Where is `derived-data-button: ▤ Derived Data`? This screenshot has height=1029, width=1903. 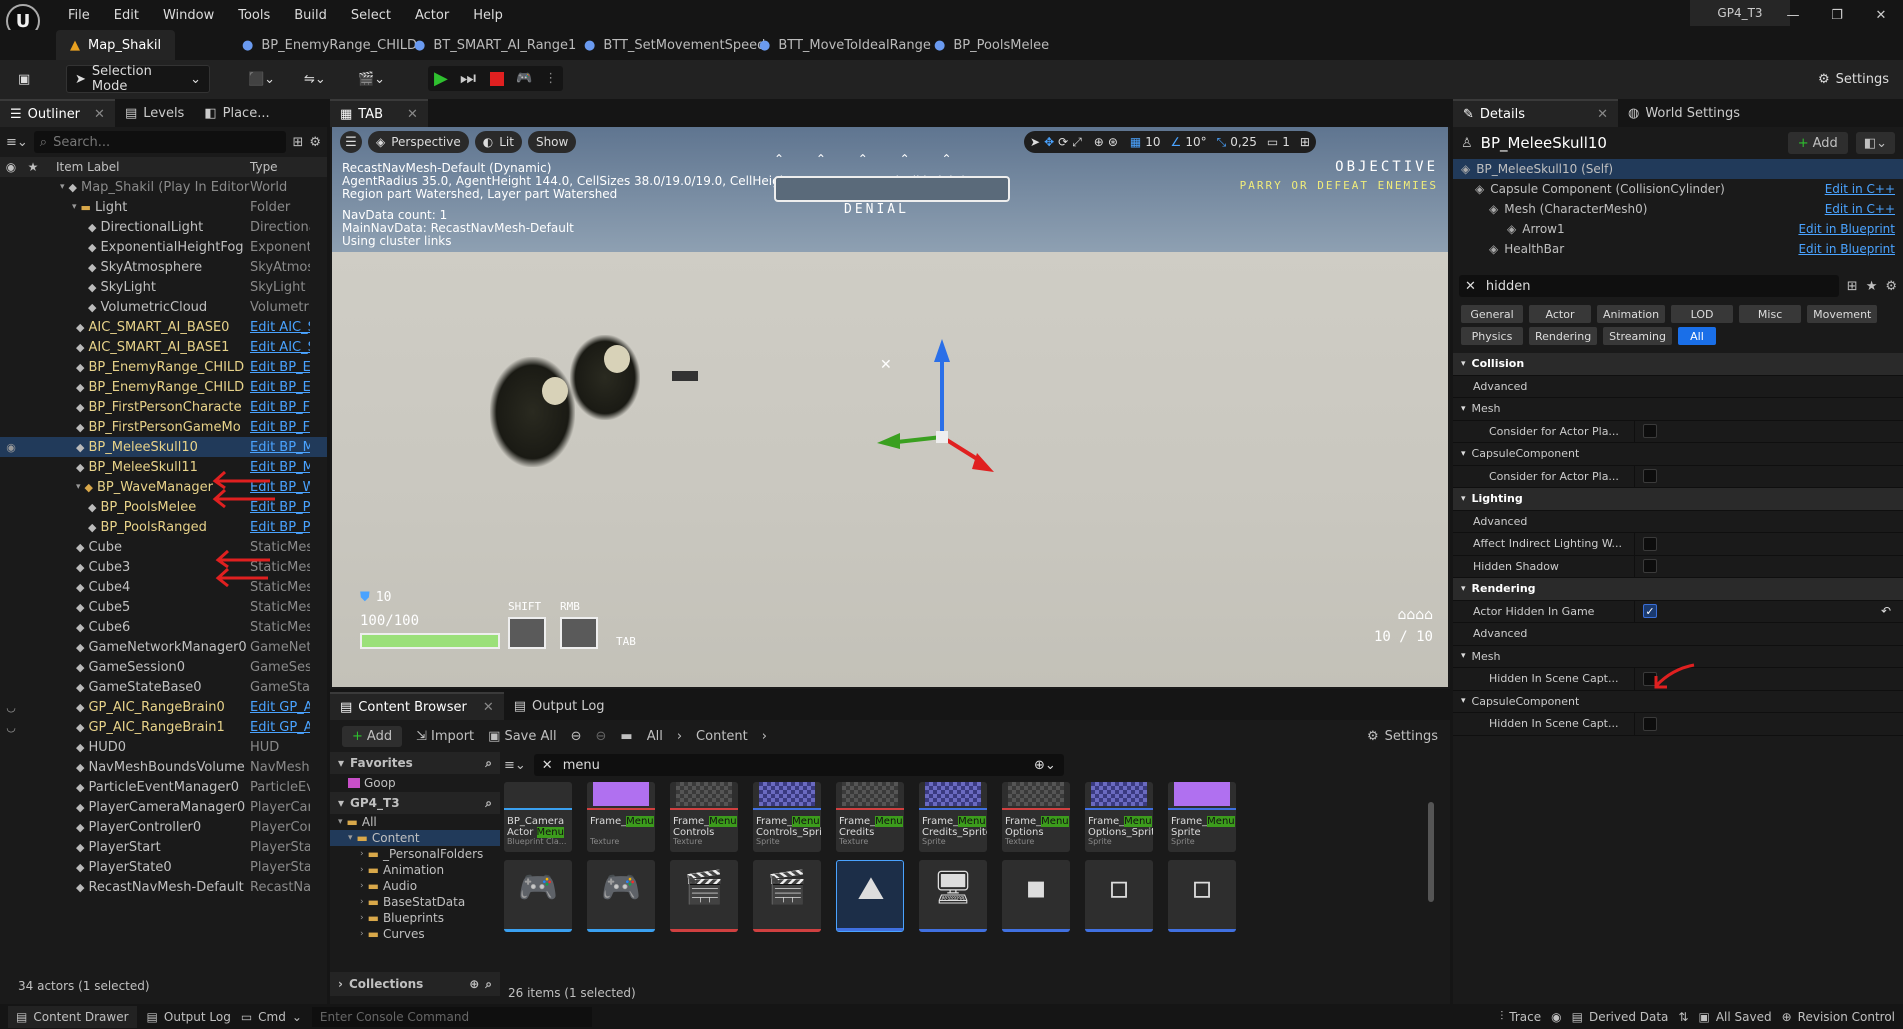 derived-data-button: ▤ Derived Data is located at coordinates (1620, 1017).